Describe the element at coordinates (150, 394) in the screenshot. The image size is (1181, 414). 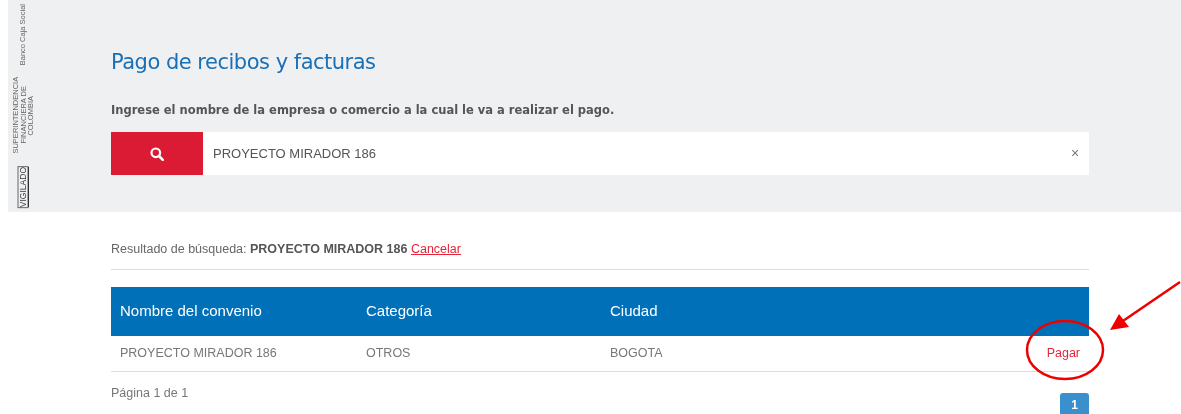
I see `page-info-text: Página 1 de 1` at that location.